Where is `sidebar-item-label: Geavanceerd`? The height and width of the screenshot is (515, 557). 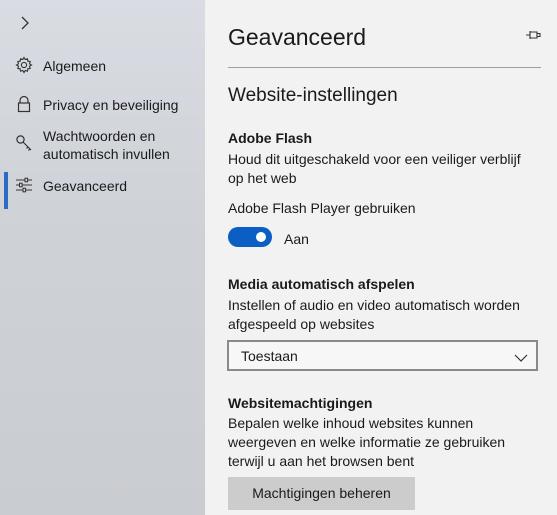 sidebar-item-label: Geavanceerd is located at coordinates (85, 186).